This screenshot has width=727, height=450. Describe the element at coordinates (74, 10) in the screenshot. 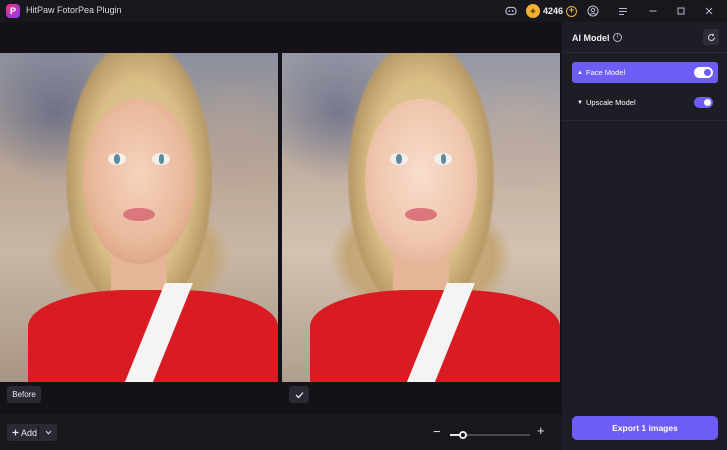

I see `window-title: HitPaw FotorPea Plugin` at that location.